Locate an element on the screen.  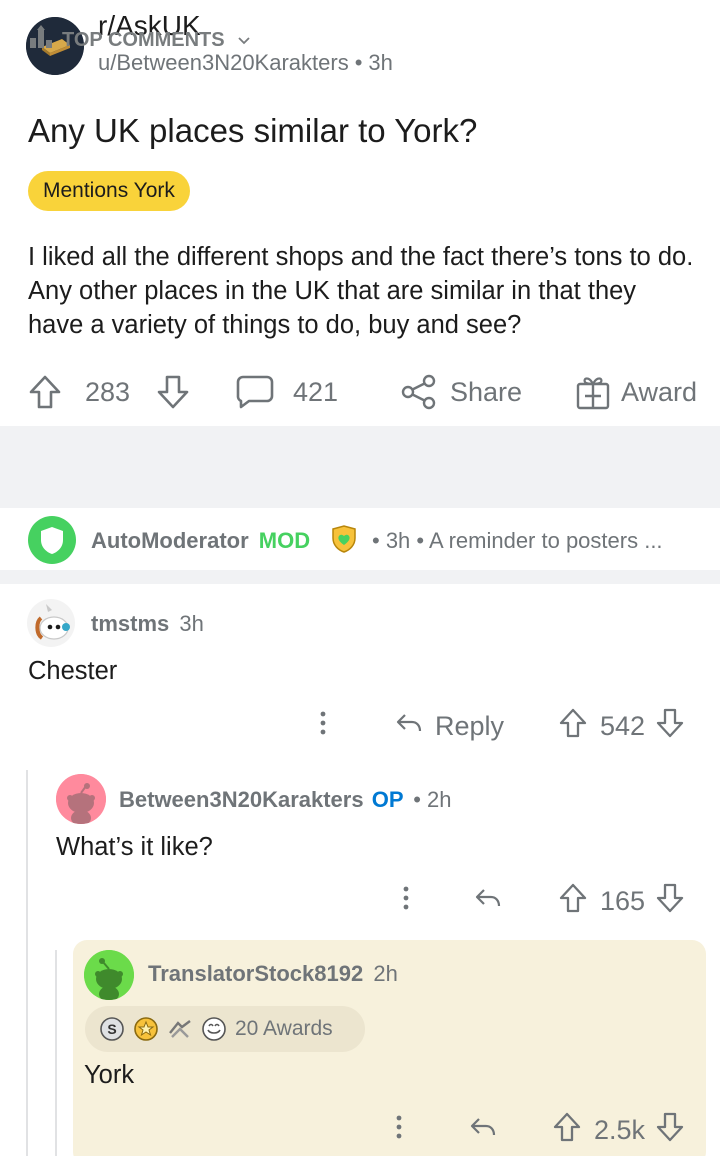
mod-badge: MOD is located at coordinates (284, 540).